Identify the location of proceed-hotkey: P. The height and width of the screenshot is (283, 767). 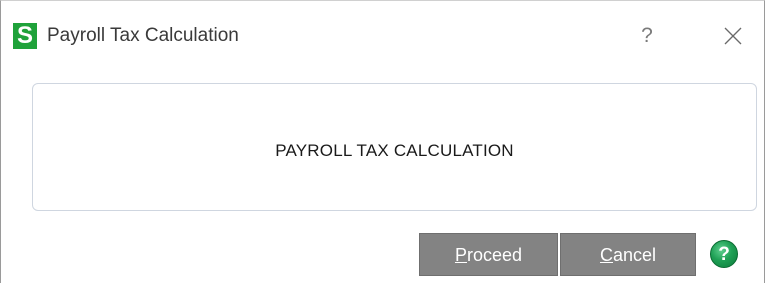
(460, 255).